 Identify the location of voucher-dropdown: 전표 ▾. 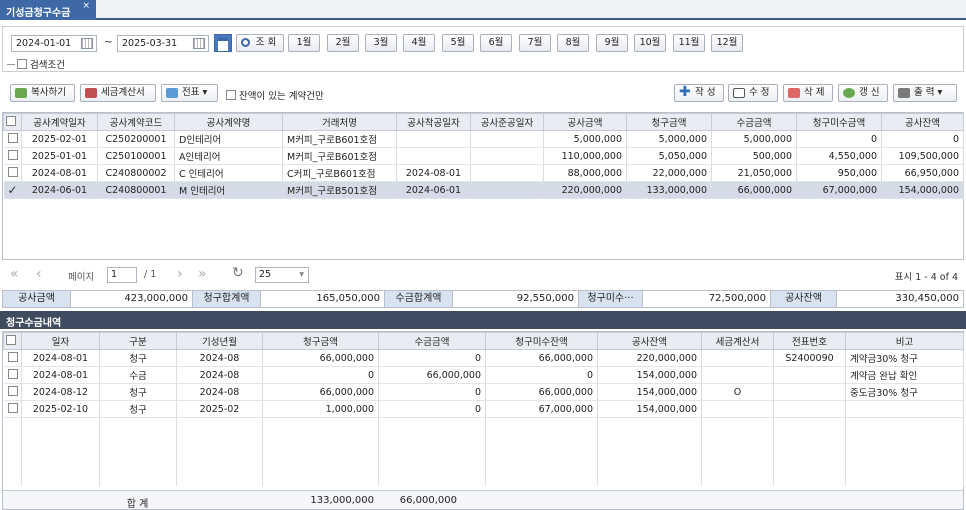
(189, 93).